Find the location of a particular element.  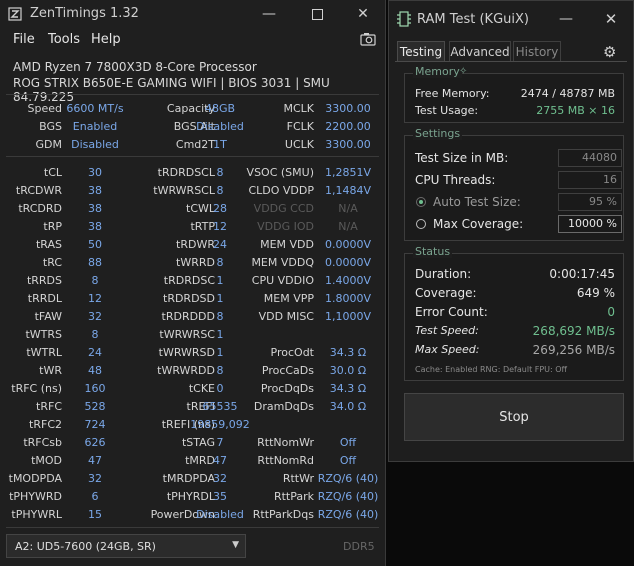

menu-bar: File Tools Help is located at coordinates (192, 41).